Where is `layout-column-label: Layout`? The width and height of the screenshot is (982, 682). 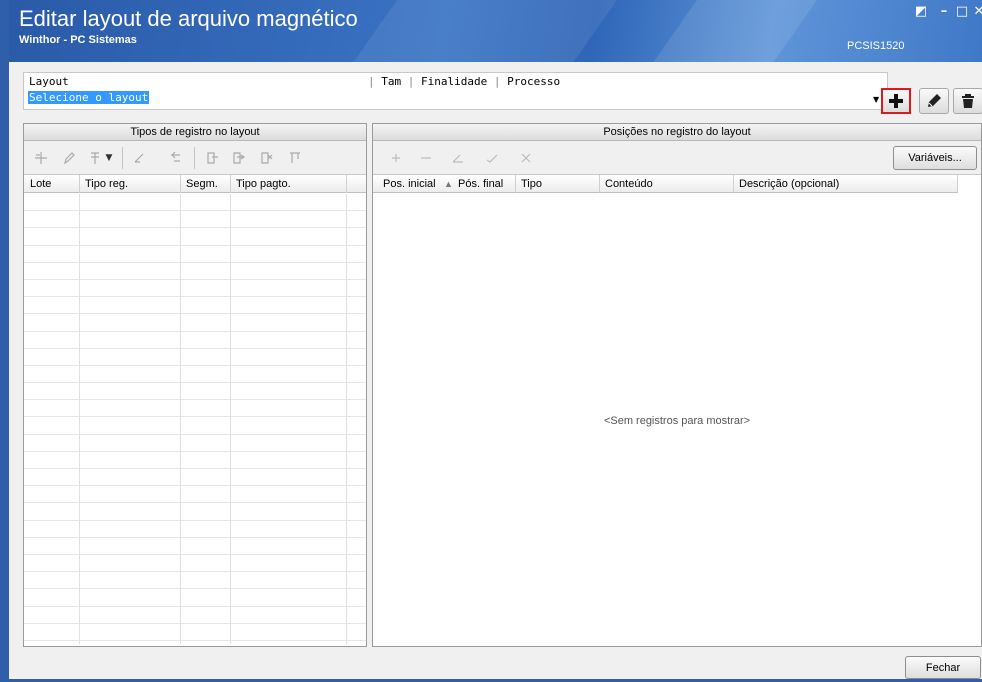
layout-column-label: Layout is located at coordinates (49, 81).